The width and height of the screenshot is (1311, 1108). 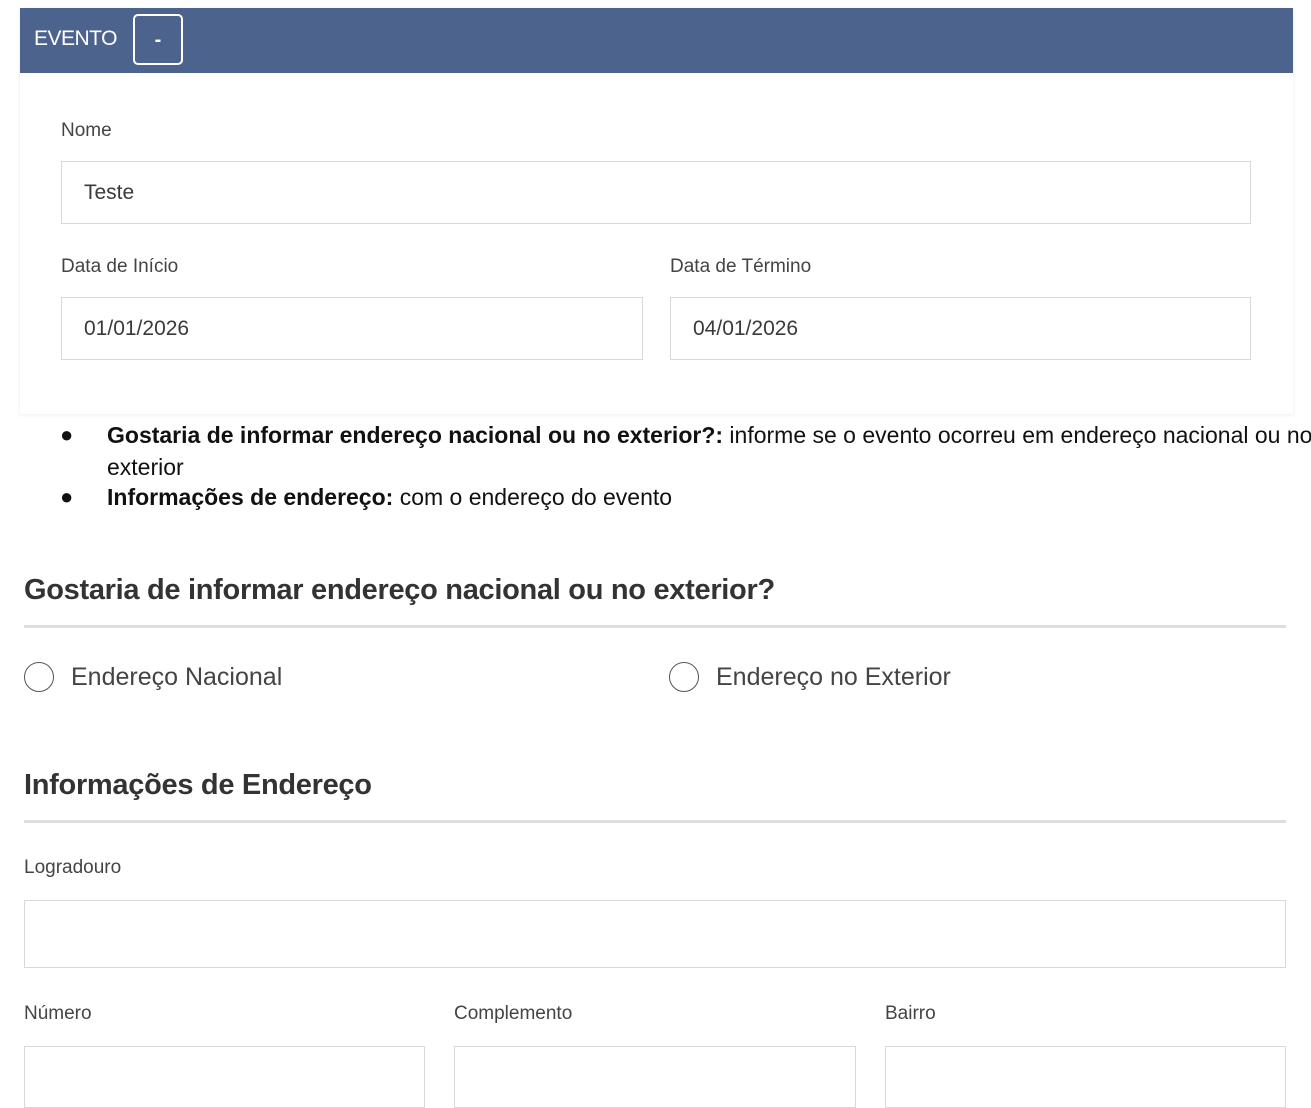 I want to click on instruction-bold: Informações de endereço:, so click(x=250, y=497).